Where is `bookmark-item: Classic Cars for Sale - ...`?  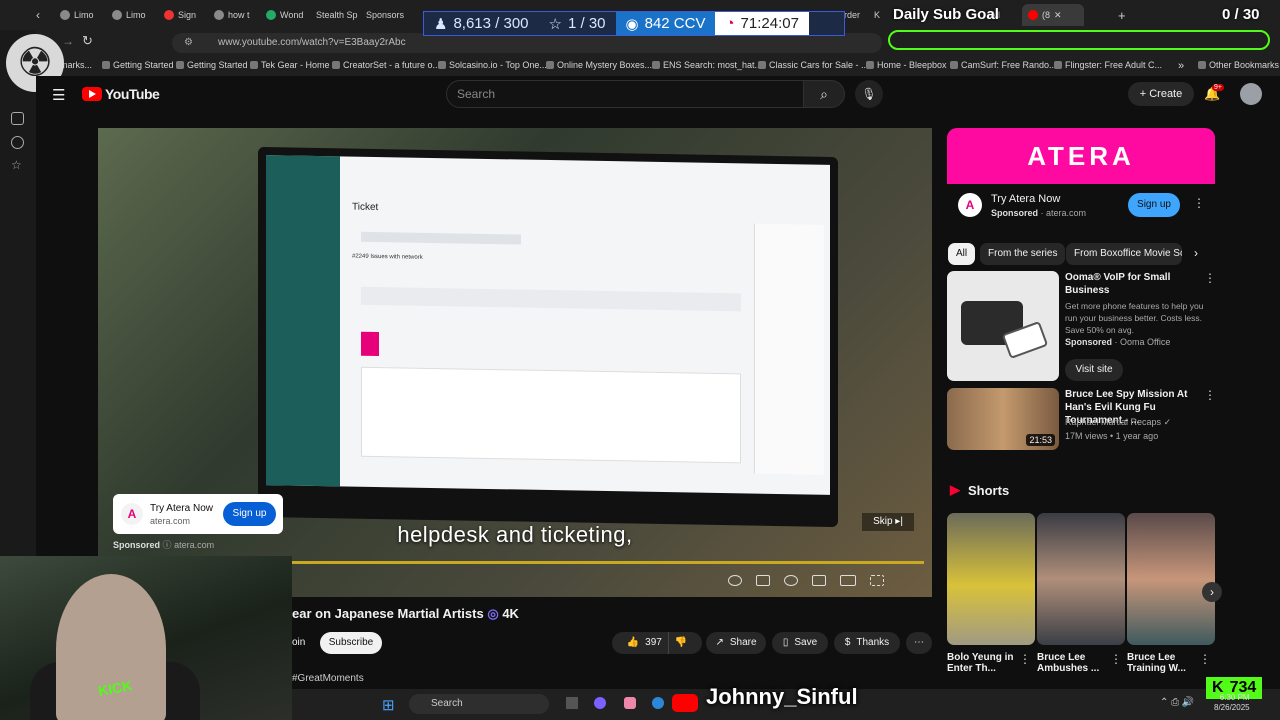
bookmark-item: Classic Cars for Sale - ... is located at coordinates (813, 65).